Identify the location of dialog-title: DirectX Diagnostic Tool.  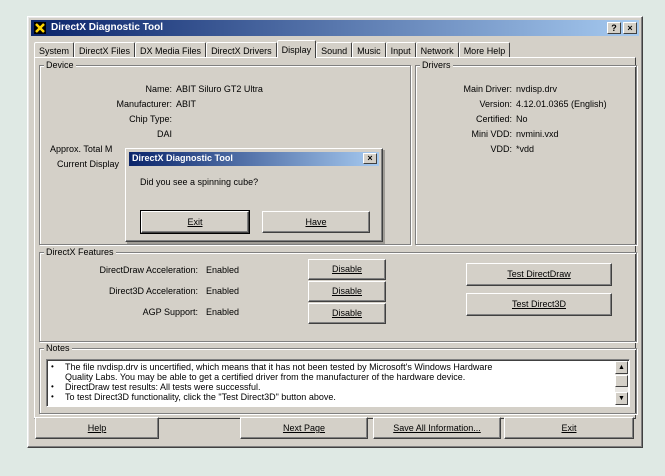
(182, 158).